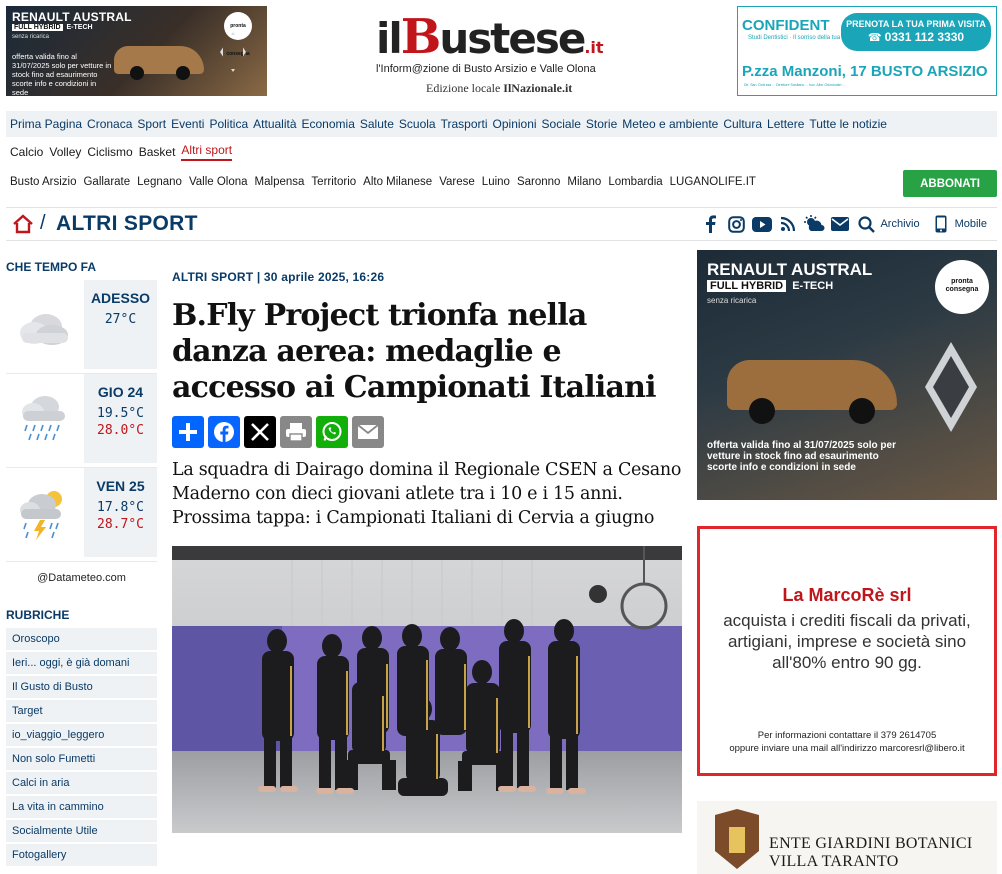  I want to click on nav-item-sociale: Sociale, so click(561, 124).